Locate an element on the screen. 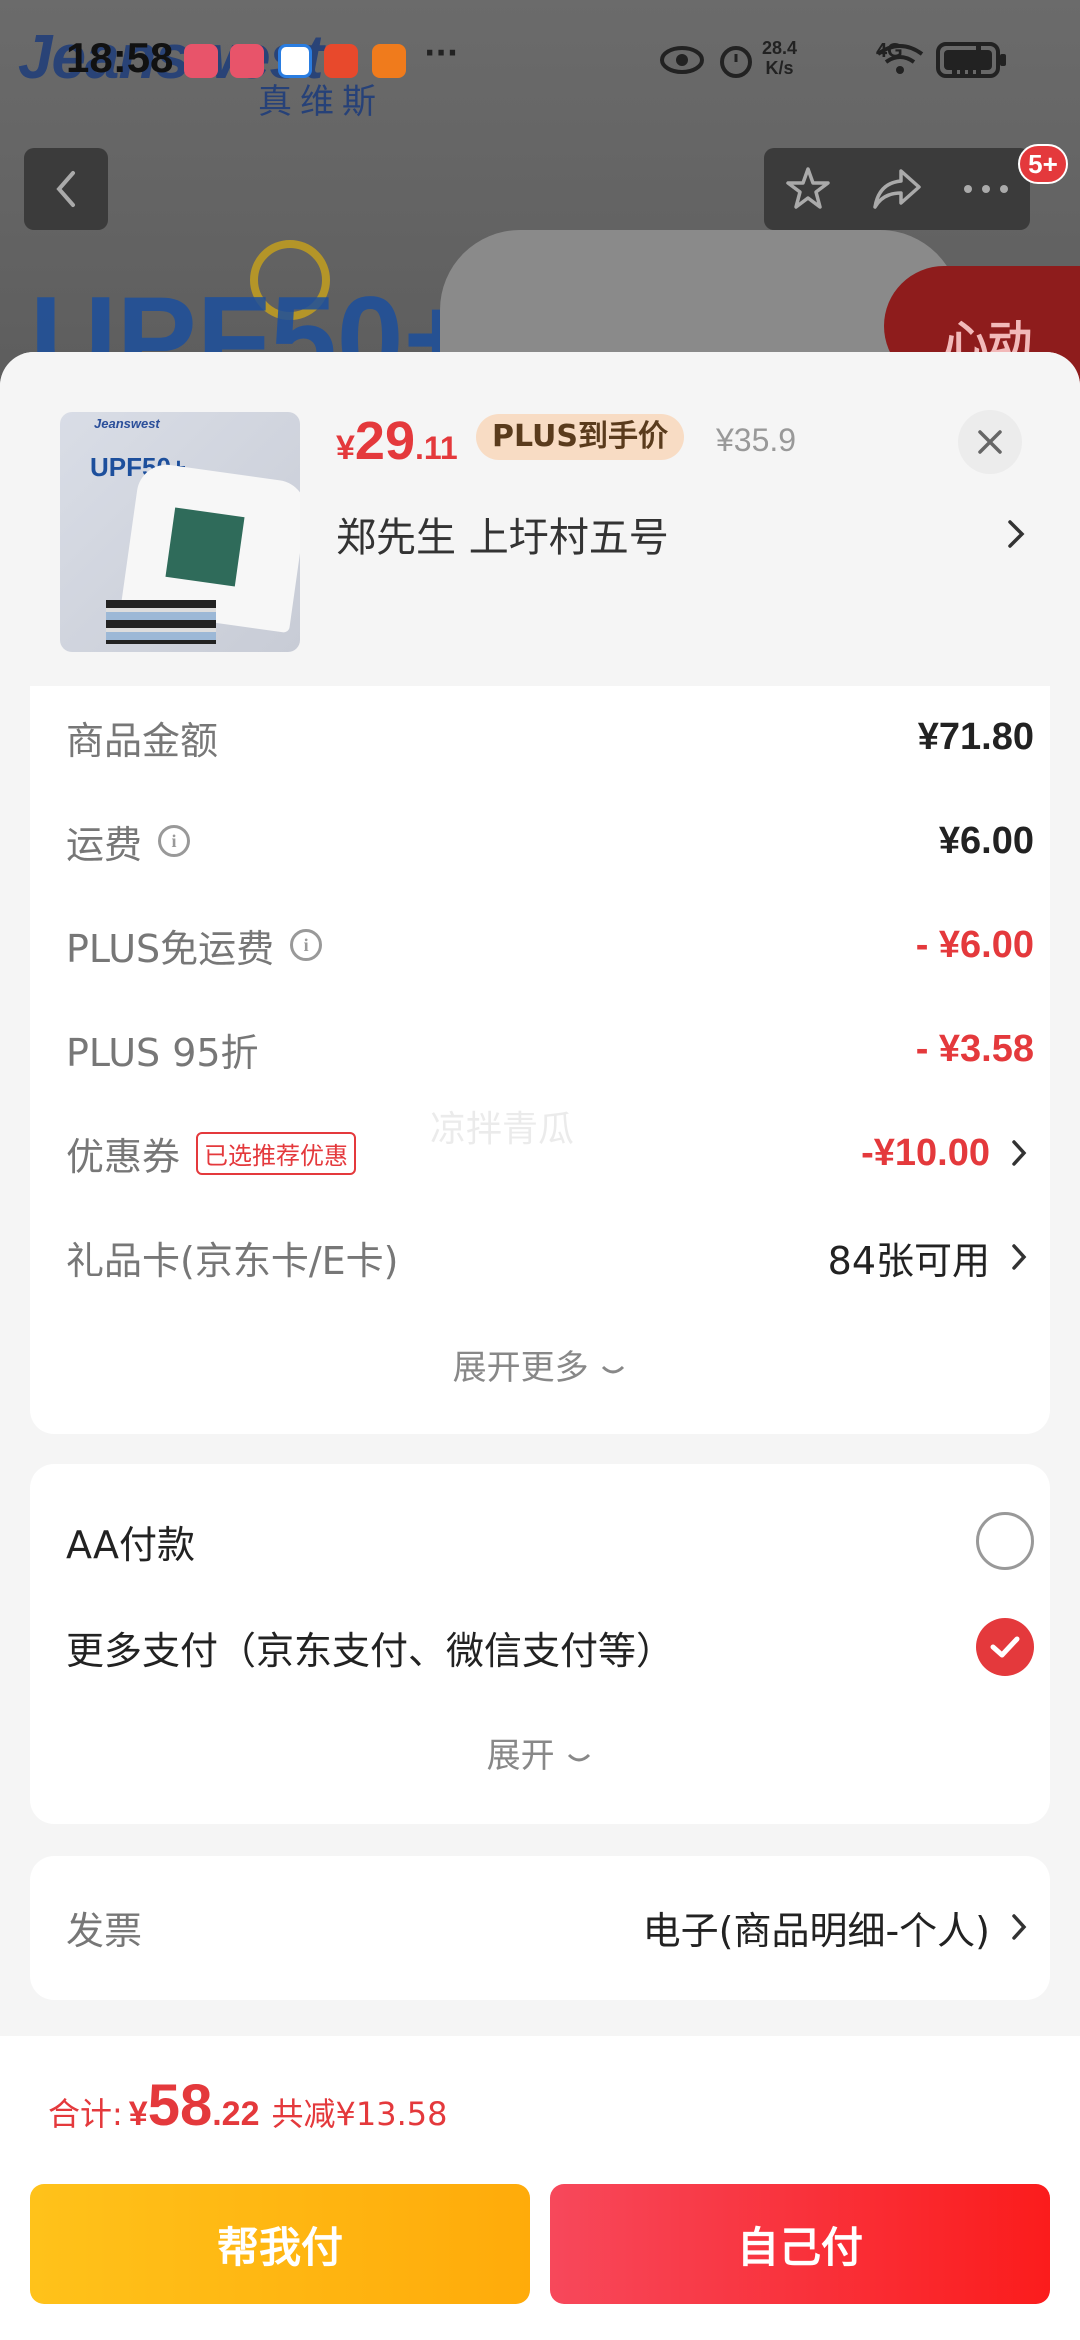  chevron-left-icon is located at coordinates (65, 189).